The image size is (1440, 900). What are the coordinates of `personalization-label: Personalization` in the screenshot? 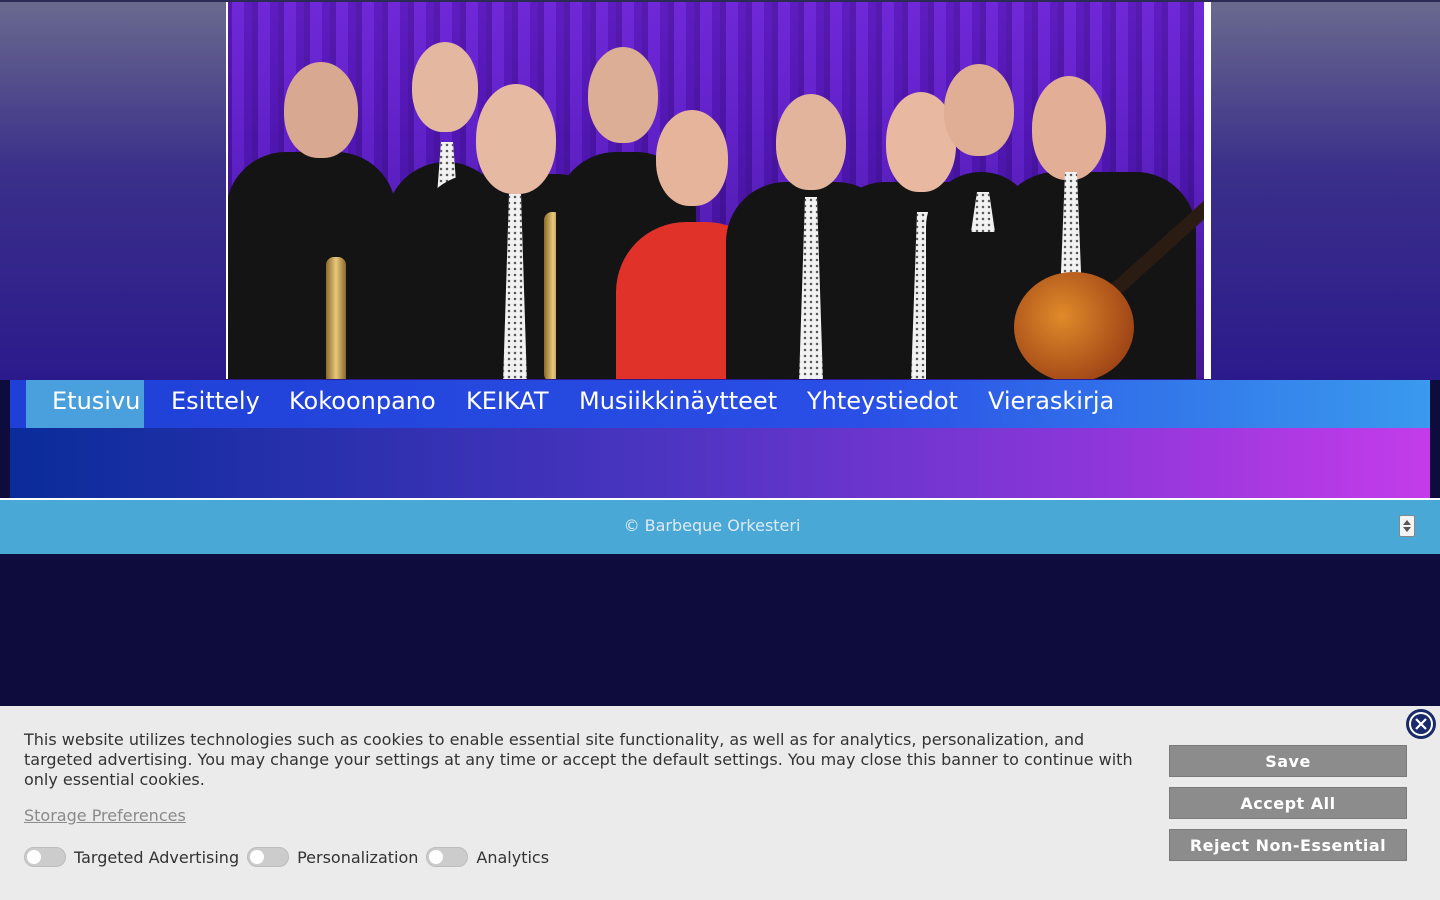 It's located at (358, 857).